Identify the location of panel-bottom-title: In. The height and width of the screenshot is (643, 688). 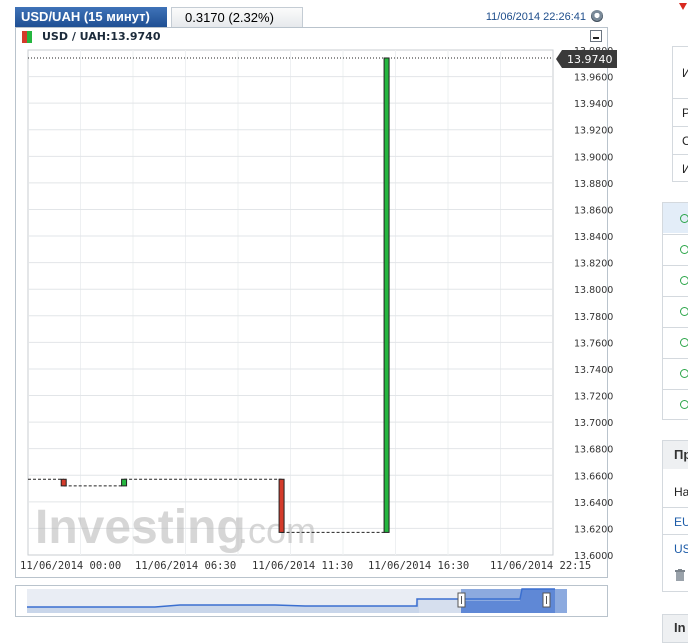
(680, 627).